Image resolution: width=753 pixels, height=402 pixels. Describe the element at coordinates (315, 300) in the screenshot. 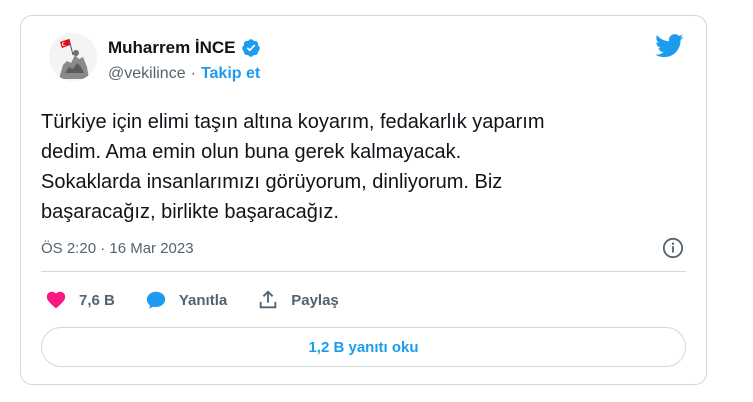

I see `share-label: Paylaş` at that location.